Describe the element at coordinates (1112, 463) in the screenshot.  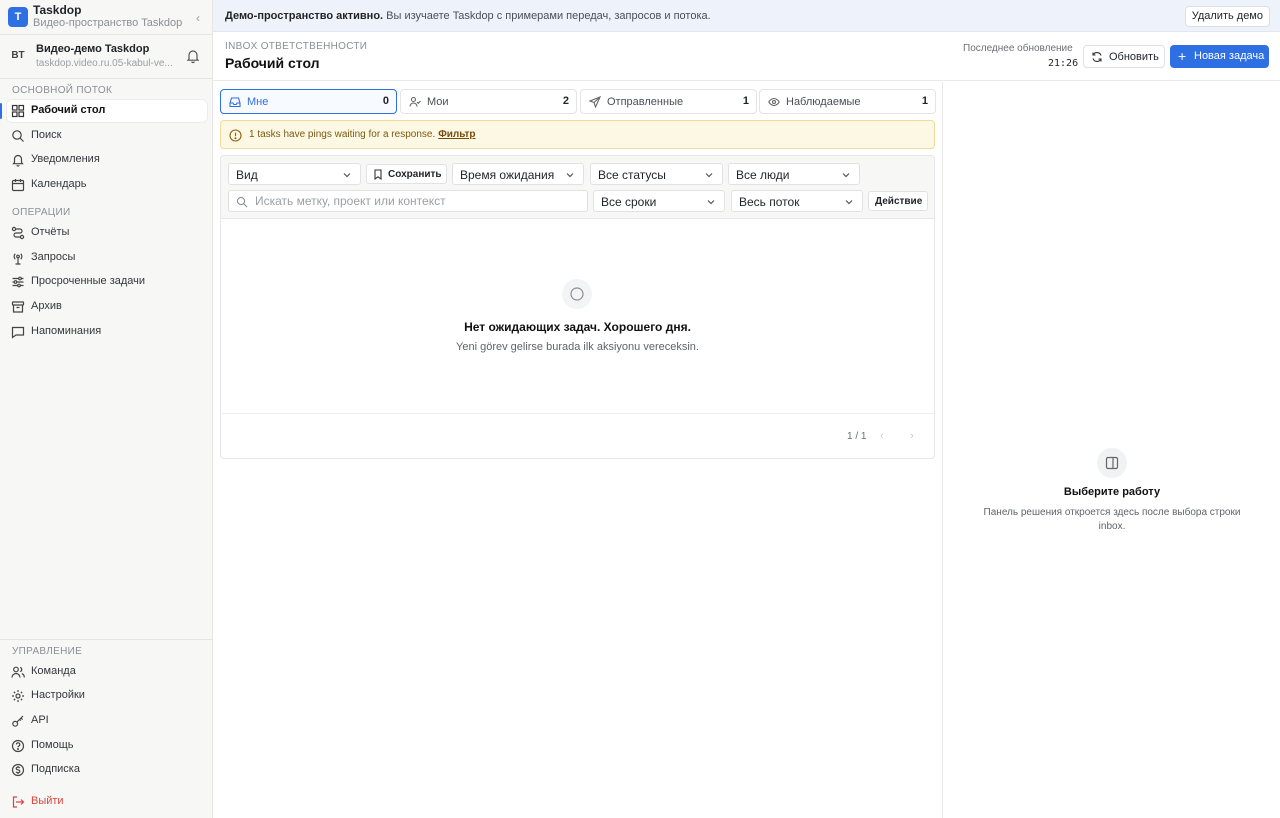
I see `panel-placeholder-icon` at that location.